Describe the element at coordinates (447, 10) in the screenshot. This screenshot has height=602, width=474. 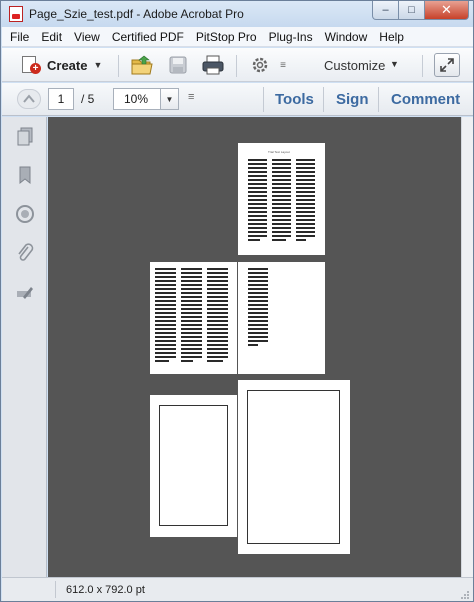
I see `close-button: ✕` at that location.